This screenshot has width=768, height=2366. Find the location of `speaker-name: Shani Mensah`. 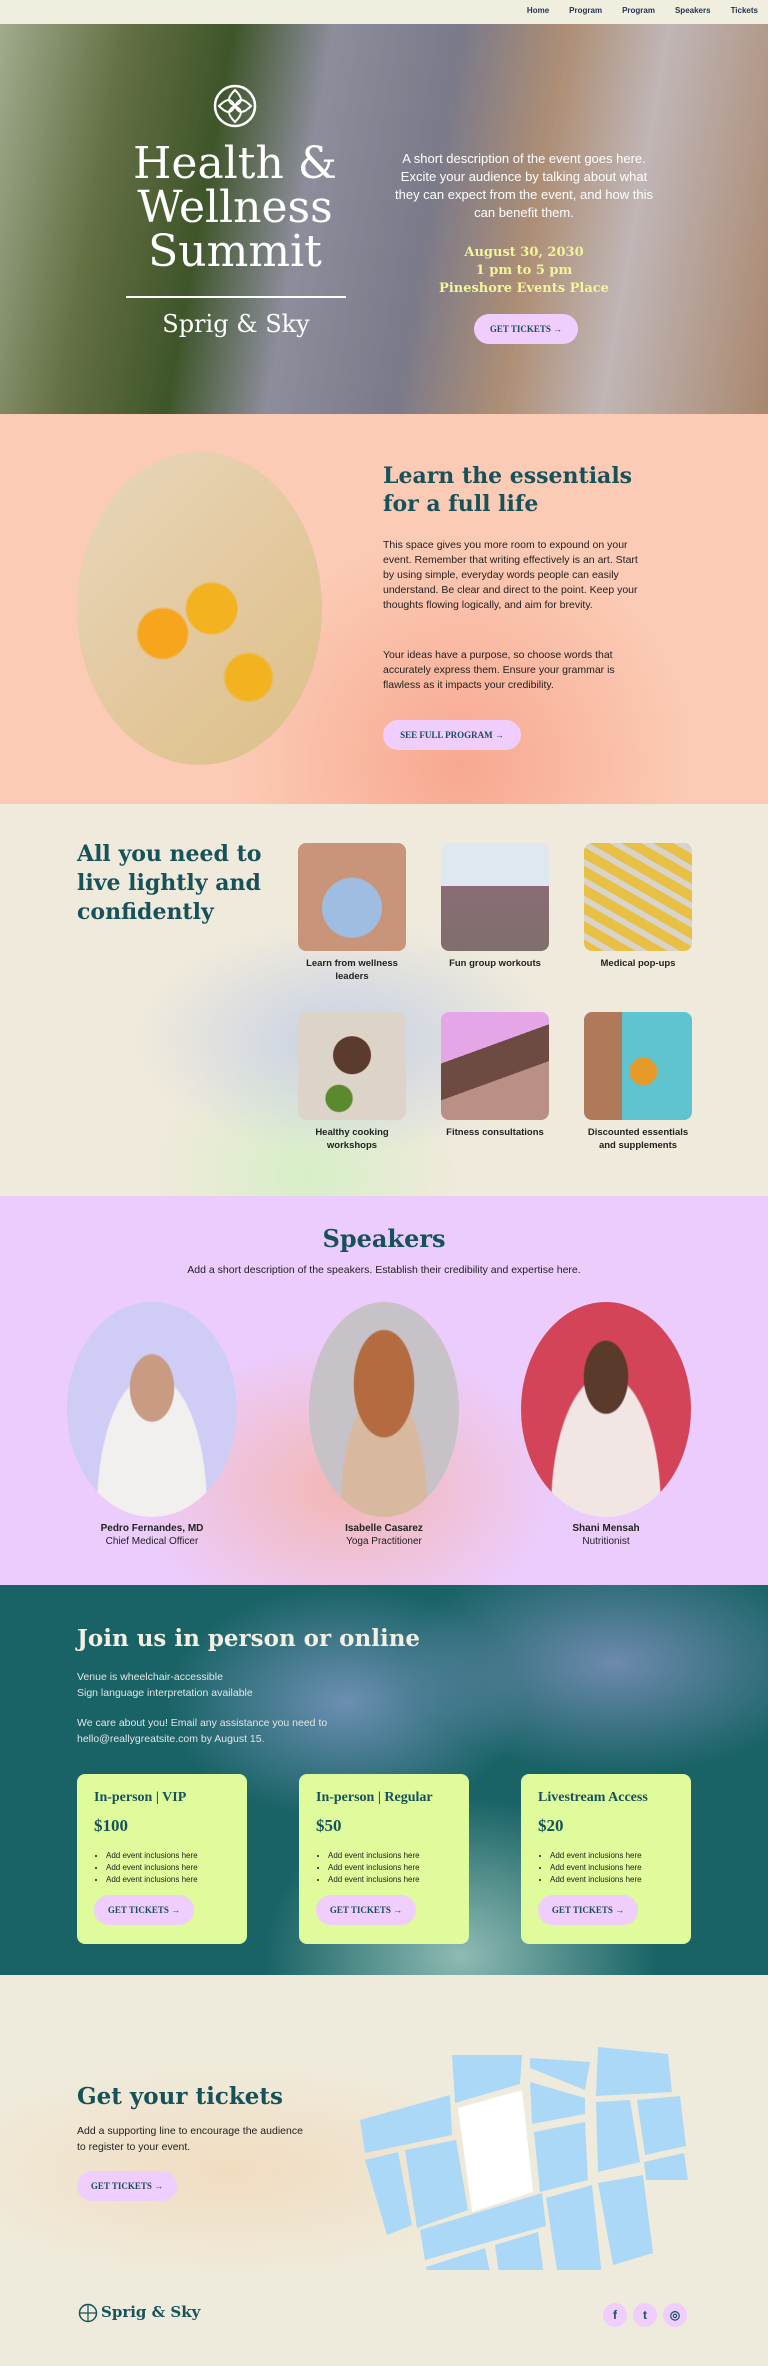

speaker-name: Shani Mensah is located at coordinates (606, 1528).